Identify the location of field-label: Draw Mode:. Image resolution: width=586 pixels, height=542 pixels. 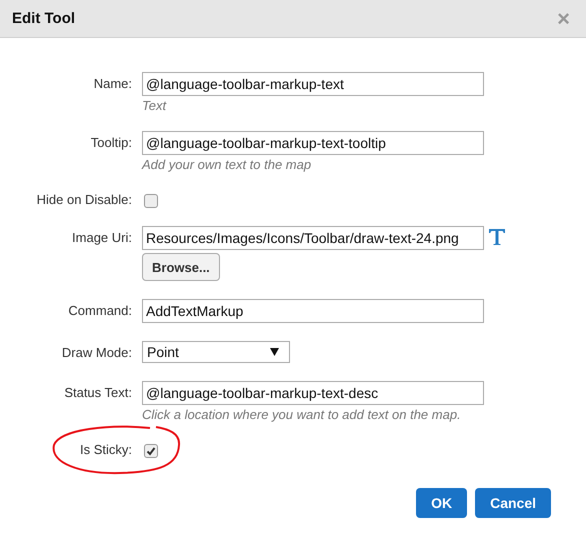
(96, 353).